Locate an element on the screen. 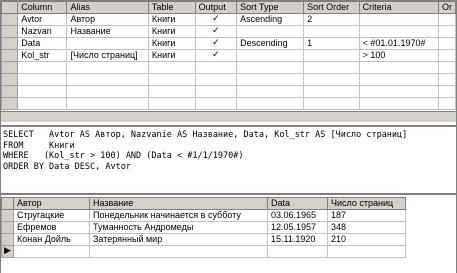  grid-header-sort-order: Sort Order is located at coordinates (331, 7).